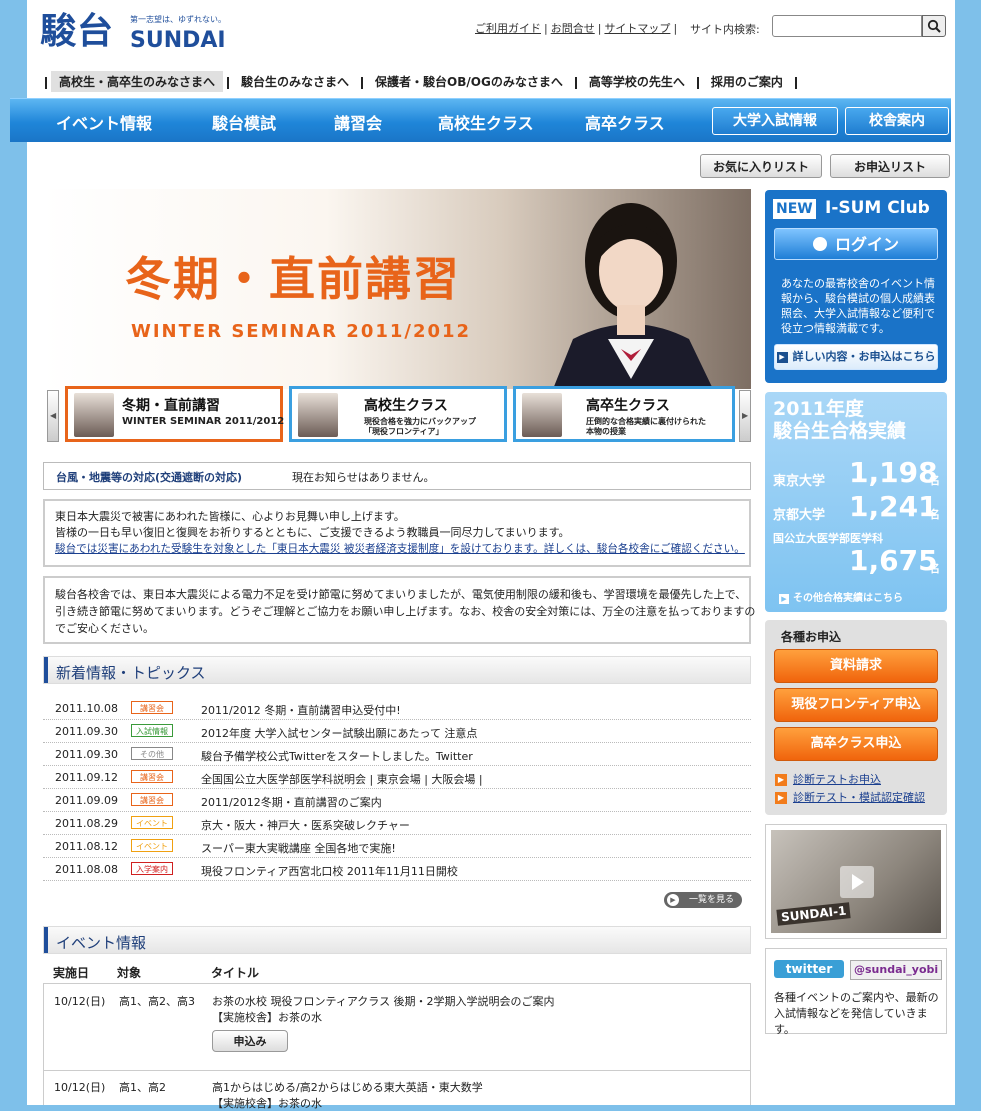 Image resolution: width=981 pixels, height=1111 pixels. What do you see at coordinates (637, 28) in the screenshot?
I see `sitemap-link: サイトマップ` at bounding box center [637, 28].